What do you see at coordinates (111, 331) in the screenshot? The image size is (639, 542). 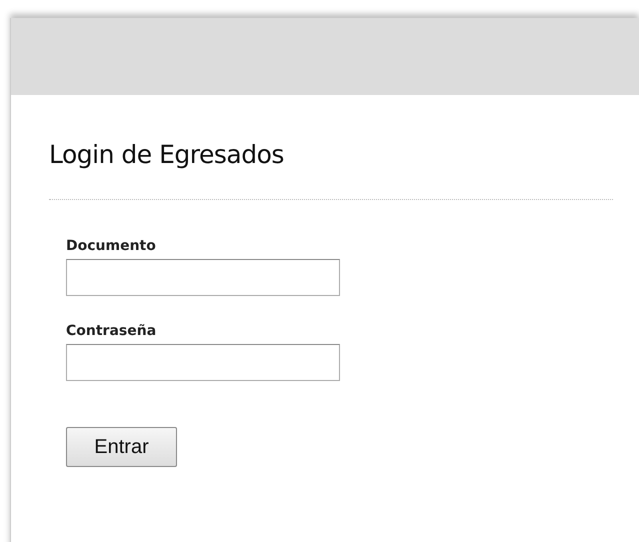 I see `field-label: Contraseña` at bounding box center [111, 331].